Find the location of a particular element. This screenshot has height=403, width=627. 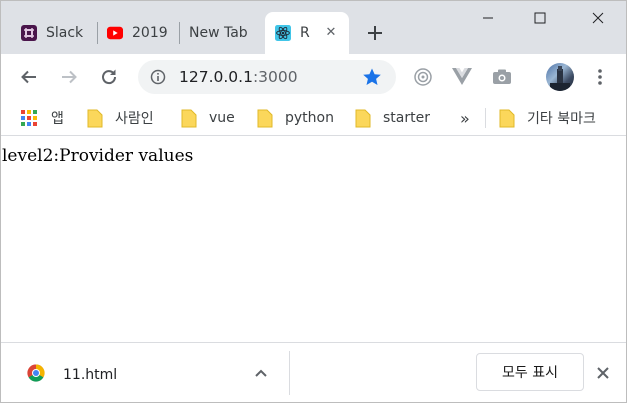

window-close-icon is located at coordinates (598, 18).